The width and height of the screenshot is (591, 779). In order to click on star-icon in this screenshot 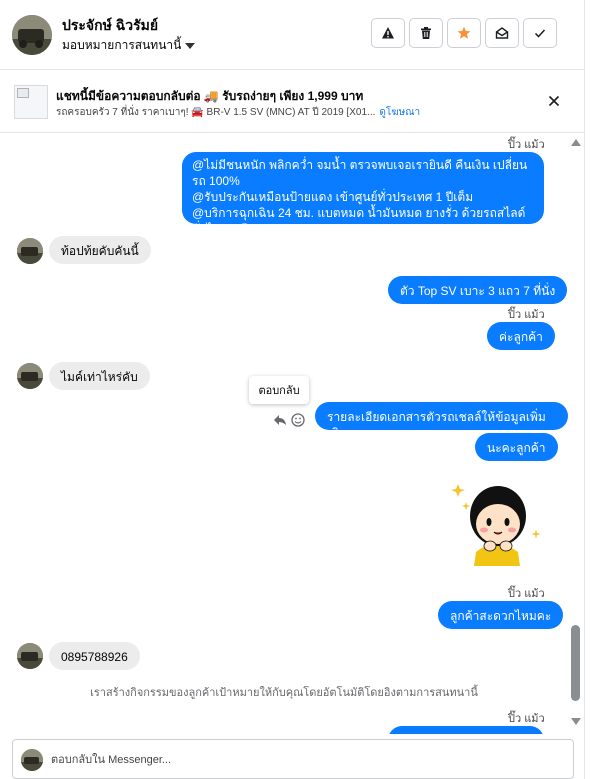, I will do `click(464, 32)`.